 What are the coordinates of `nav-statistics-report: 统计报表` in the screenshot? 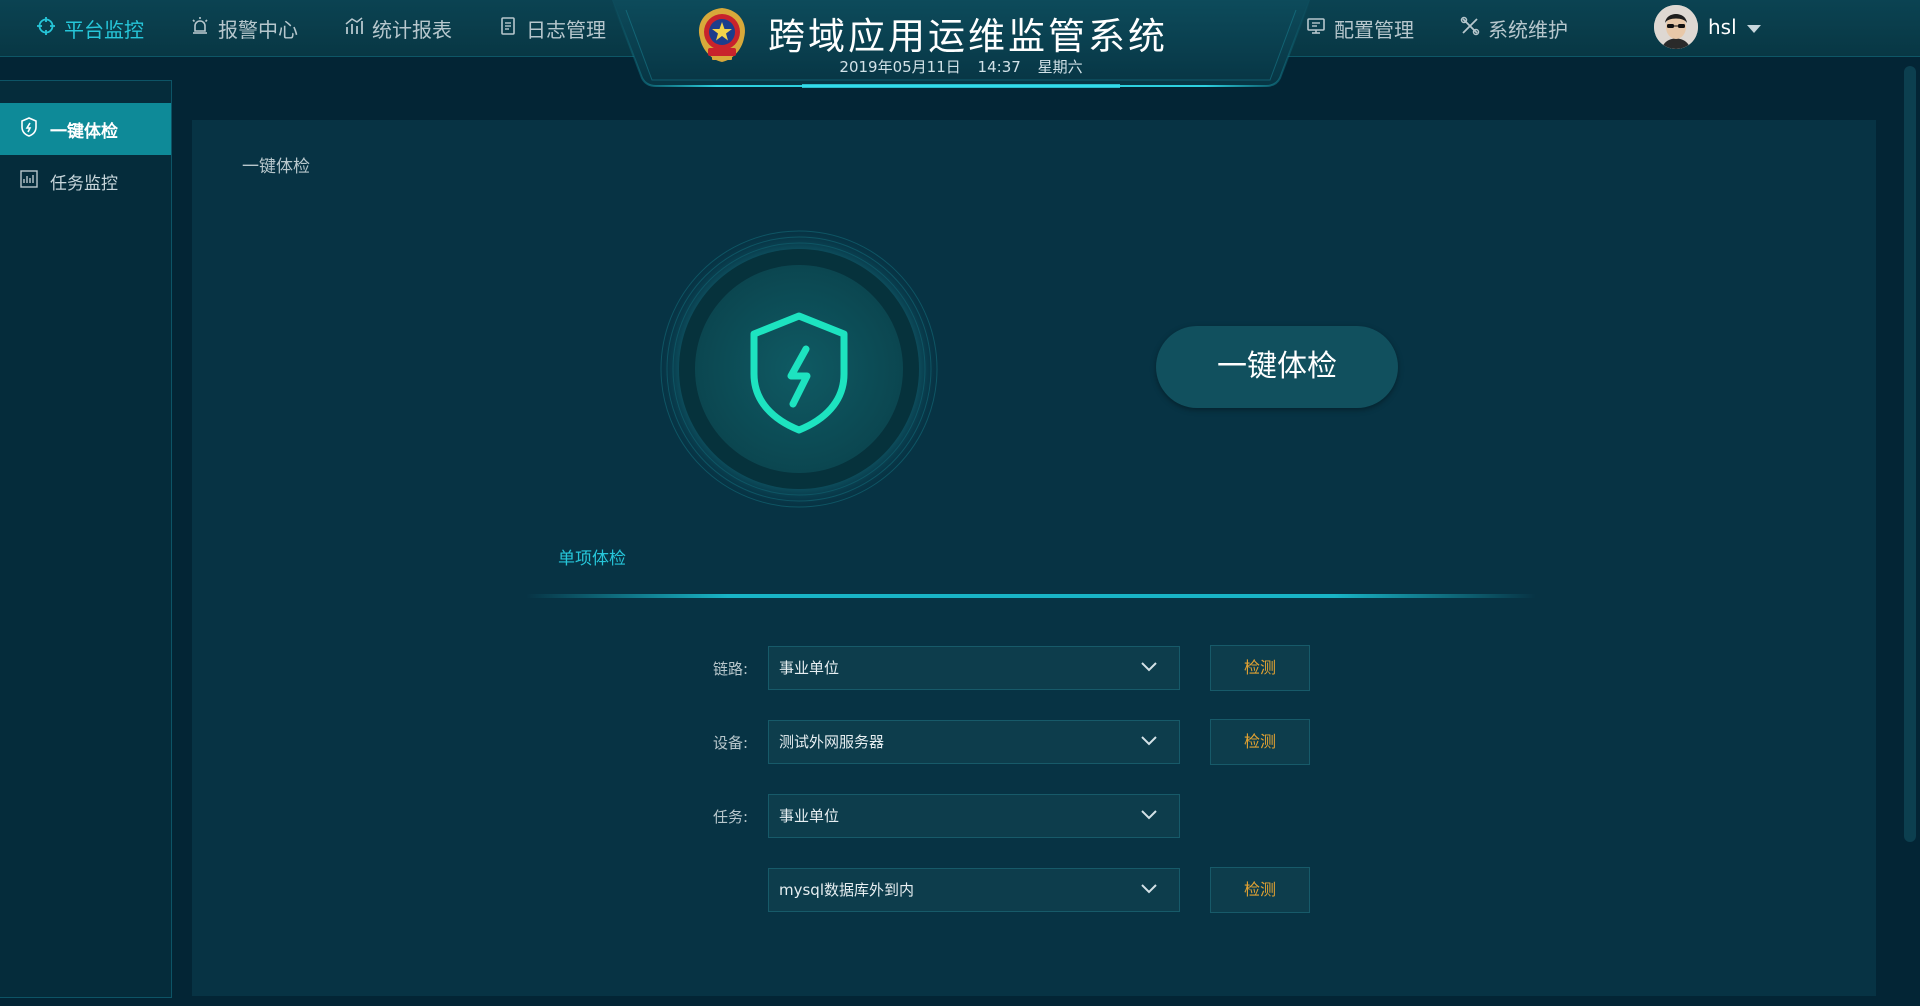 It's located at (398, 28).